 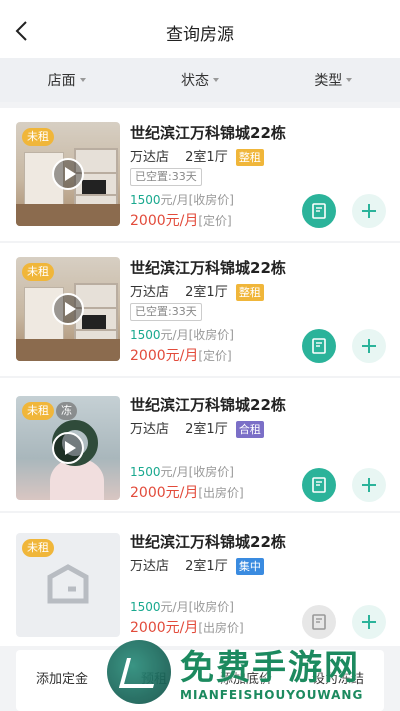 I want to click on filter-type: 类型, so click(x=333, y=80).